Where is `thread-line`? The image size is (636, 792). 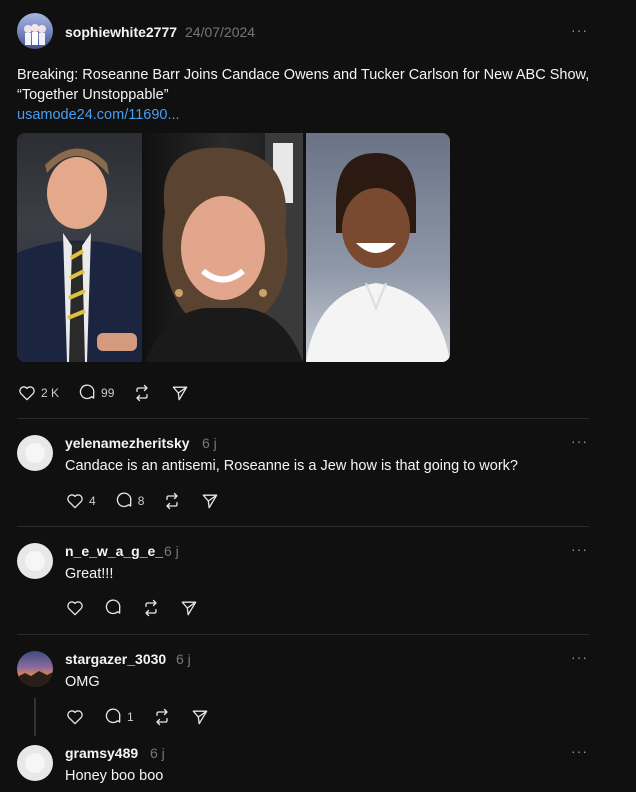
thread-line is located at coordinates (35, 717).